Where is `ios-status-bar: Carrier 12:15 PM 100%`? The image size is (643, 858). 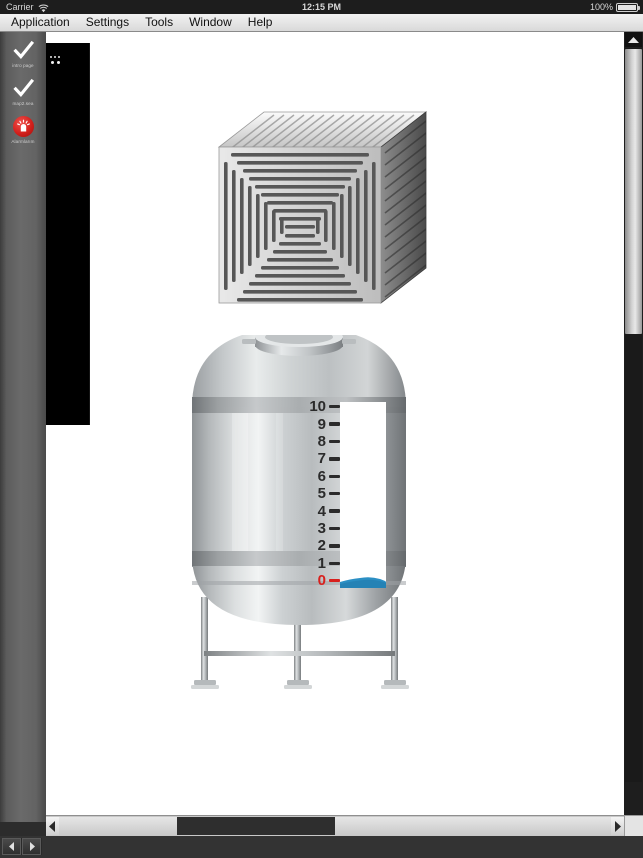 ios-status-bar: Carrier 12:15 PM 100% is located at coordinates (321, 7).